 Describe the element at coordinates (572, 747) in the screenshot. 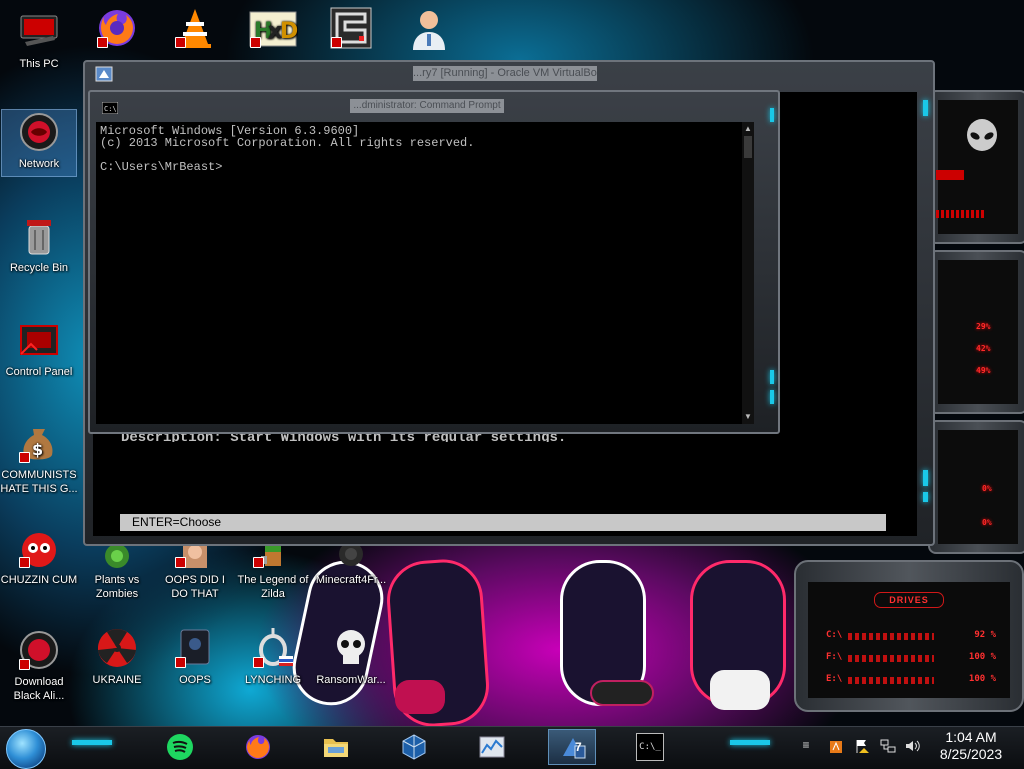

I see `taskbar-windows7-vm: 7` at that location.